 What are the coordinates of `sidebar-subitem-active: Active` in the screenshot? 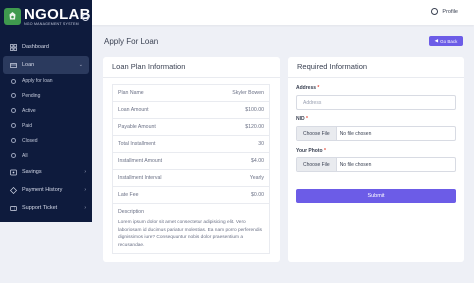 It's located at (46, 110).